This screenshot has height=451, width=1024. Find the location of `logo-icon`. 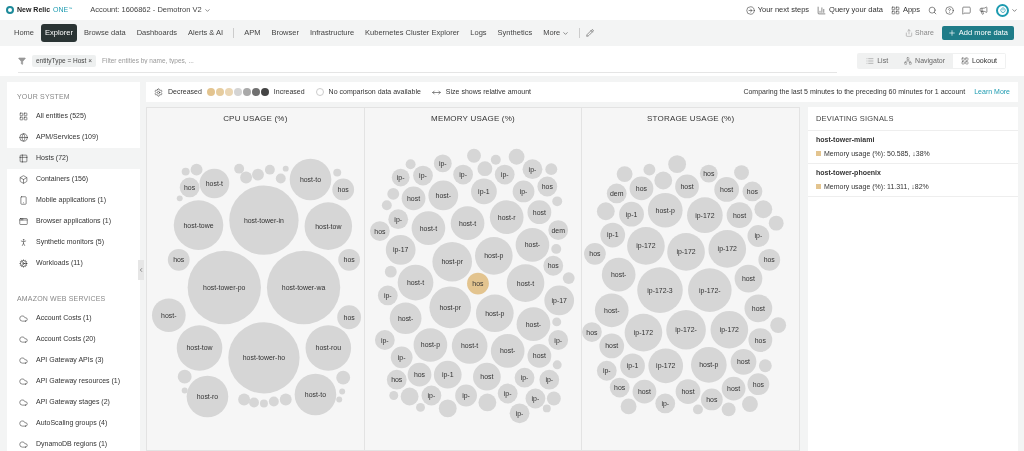

logo-icon is located at coordinates (10, 10).